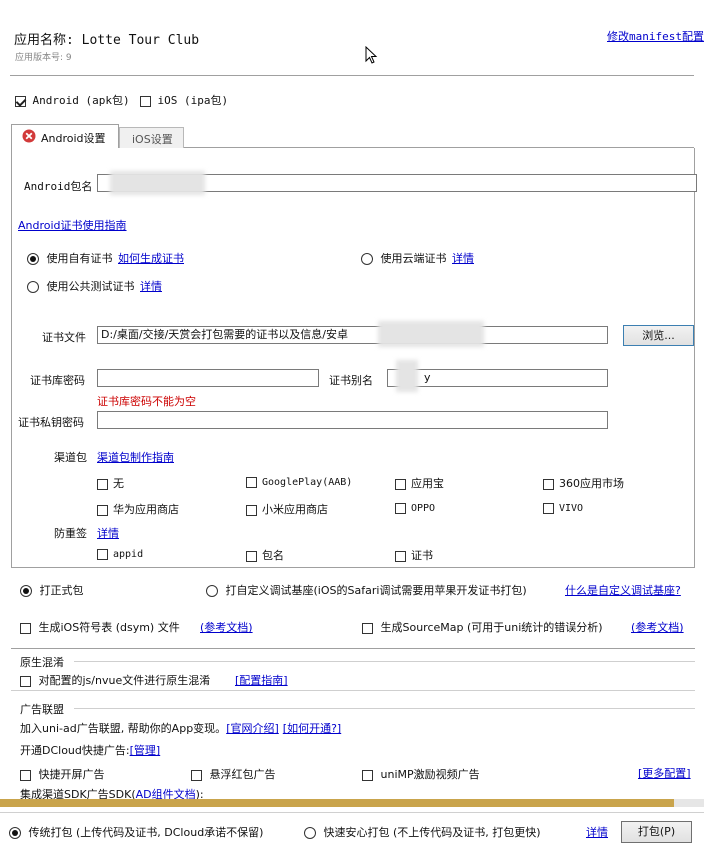 This screenshot has height=853, width=704. I want to click on tab-strip-line, so click(439, 147).